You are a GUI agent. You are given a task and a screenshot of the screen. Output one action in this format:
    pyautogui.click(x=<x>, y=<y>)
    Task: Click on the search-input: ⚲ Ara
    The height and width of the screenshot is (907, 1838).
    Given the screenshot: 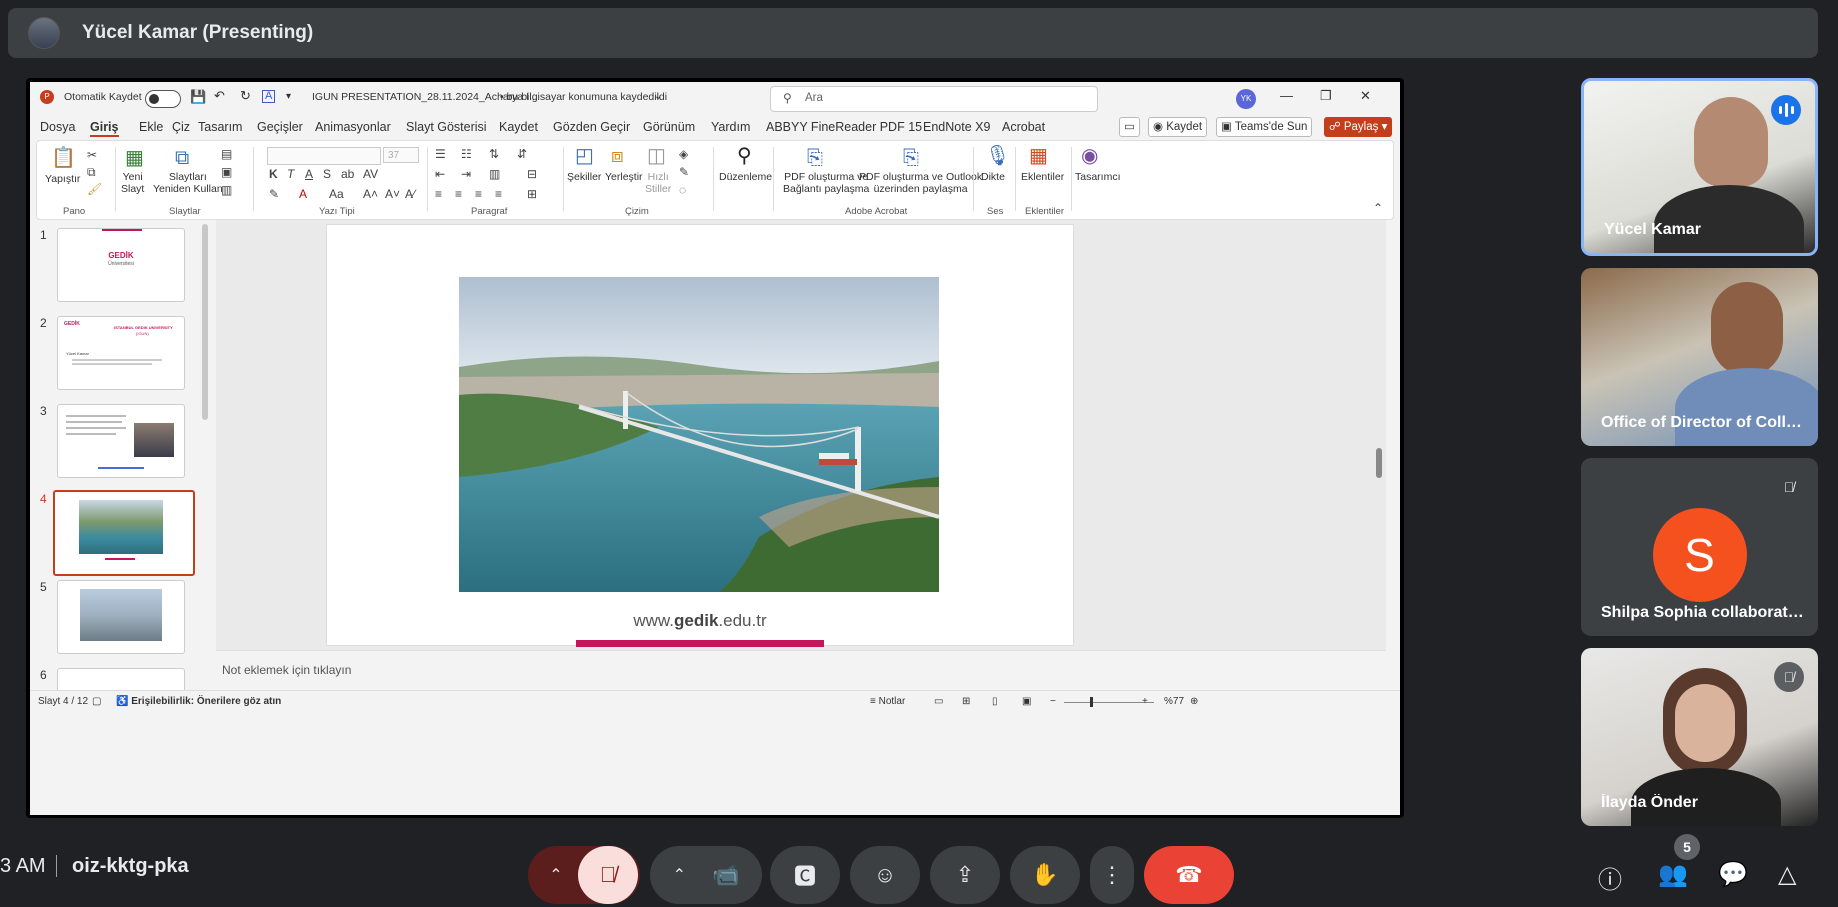 What is the action you would take?
    pyautogui.click(x=934, y=99)
    